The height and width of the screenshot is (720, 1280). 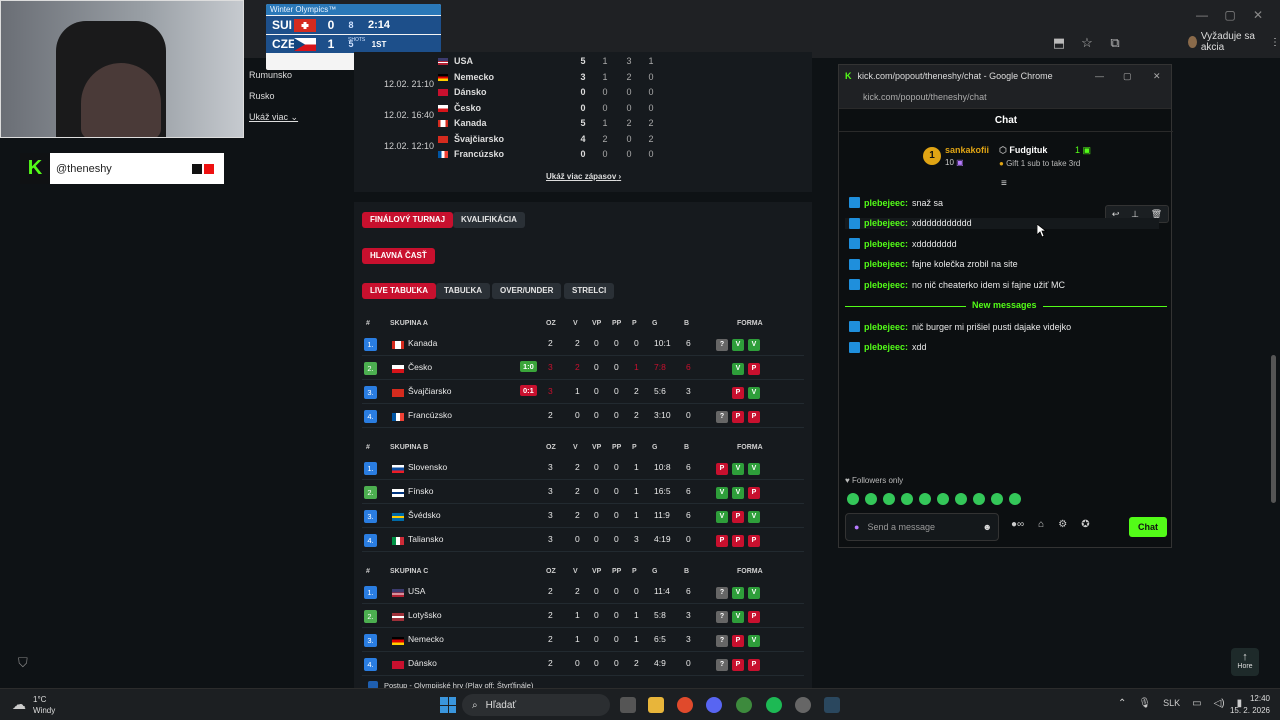 I want to click on back-to-top-button: ↑ Hore, so click(x=1245, y=662).